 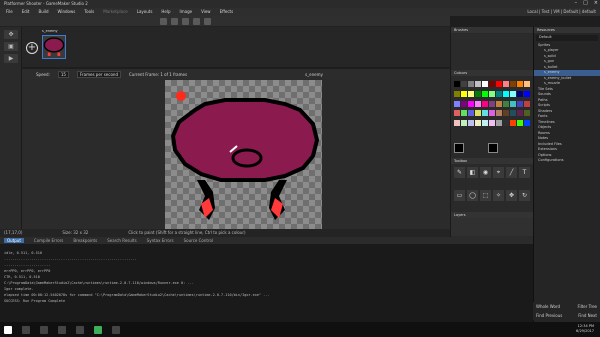 What do you see at coordinates (206, 12) in the screenshot?
I see `menu-view: View` at bounding box center [206, 12].